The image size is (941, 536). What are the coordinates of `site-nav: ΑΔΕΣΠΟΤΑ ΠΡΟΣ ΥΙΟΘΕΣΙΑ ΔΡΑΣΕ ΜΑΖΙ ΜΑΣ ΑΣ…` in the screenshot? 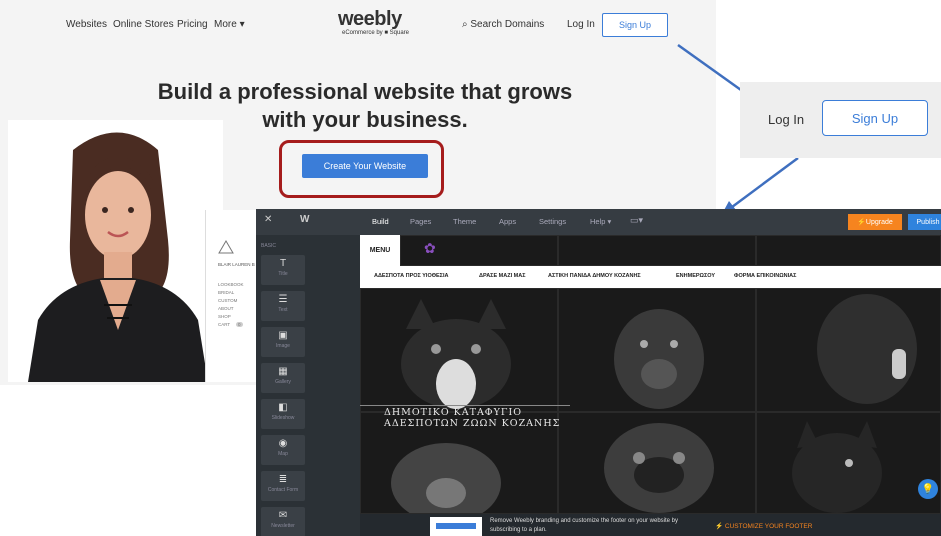 It's located at (650, 277).